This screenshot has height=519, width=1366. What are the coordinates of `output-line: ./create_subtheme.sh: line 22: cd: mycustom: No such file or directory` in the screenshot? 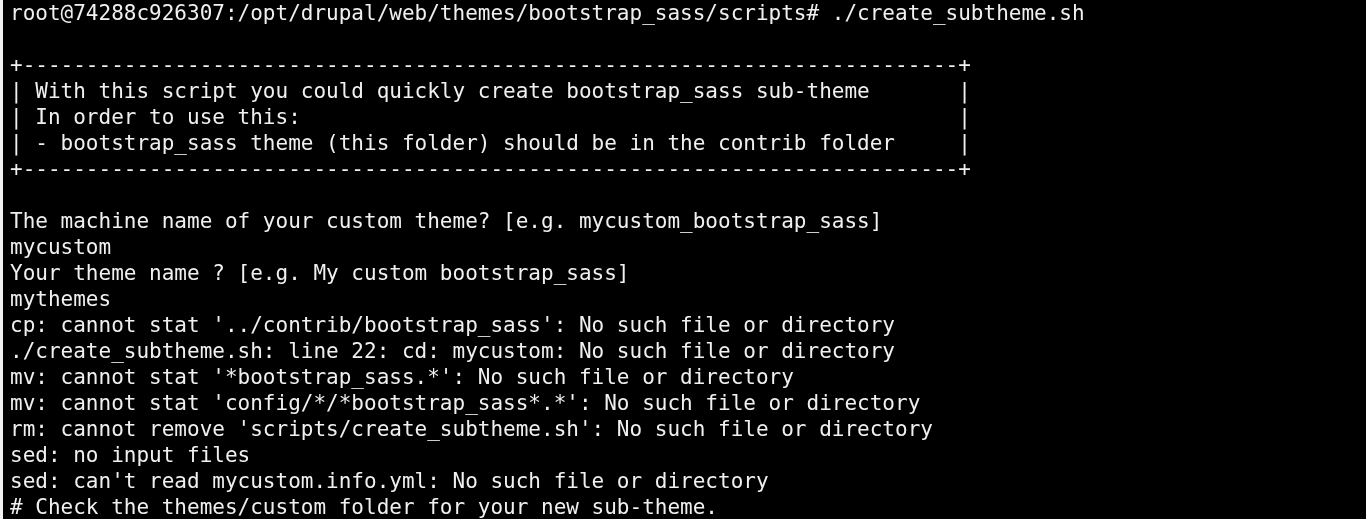 It's located at (452, 351).